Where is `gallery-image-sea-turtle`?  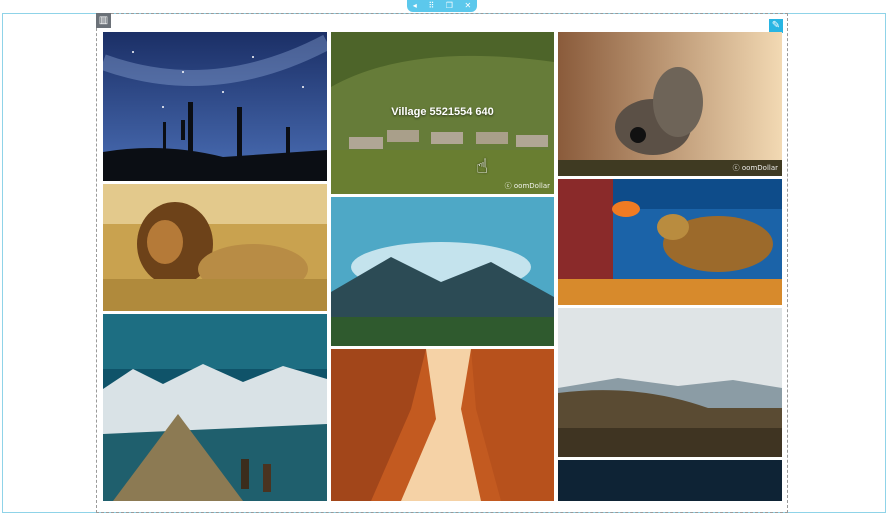 gallery-image-sea-turtle is located at coordinates (670, 242).